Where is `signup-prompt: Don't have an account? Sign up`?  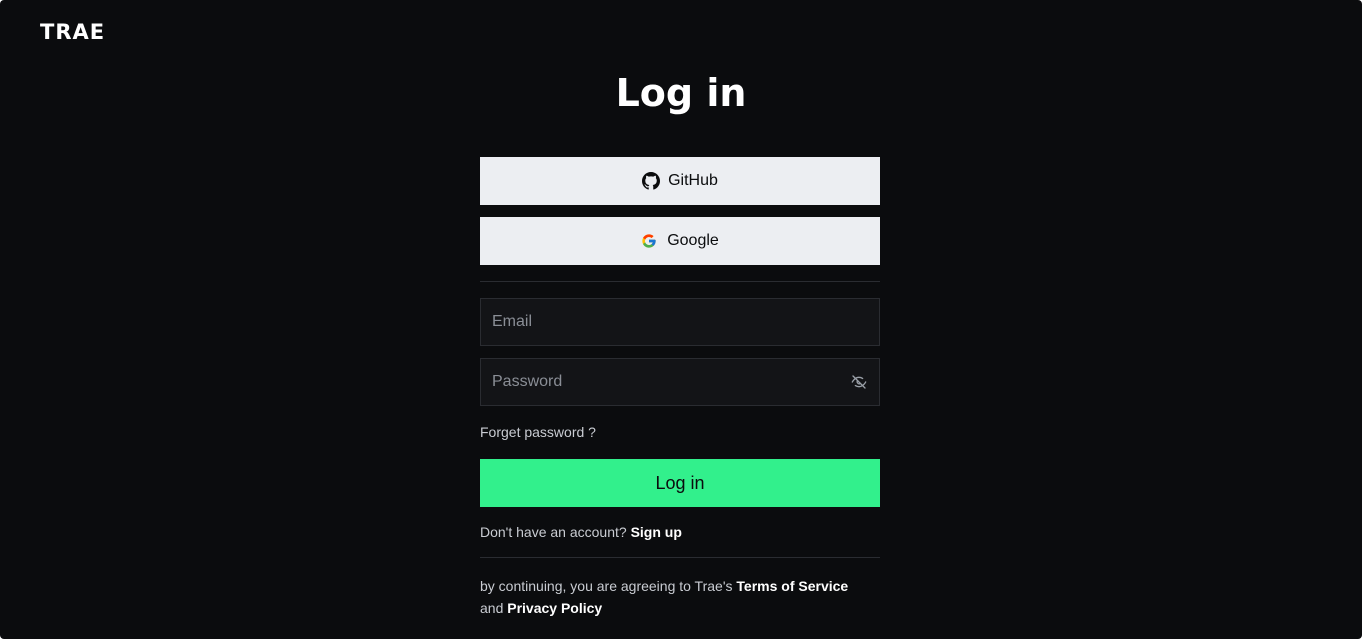 signup-prompt: Don't have an account? Sign up is located at coordinates (680, 532).